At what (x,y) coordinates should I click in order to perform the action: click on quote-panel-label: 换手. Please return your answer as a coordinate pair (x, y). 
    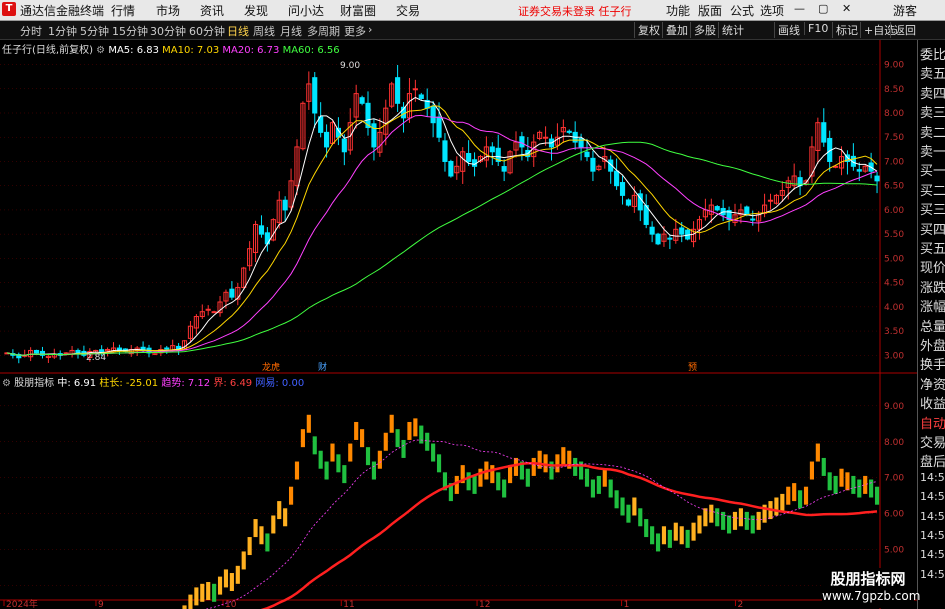
    Looking at the image, I should click on (932, 363).